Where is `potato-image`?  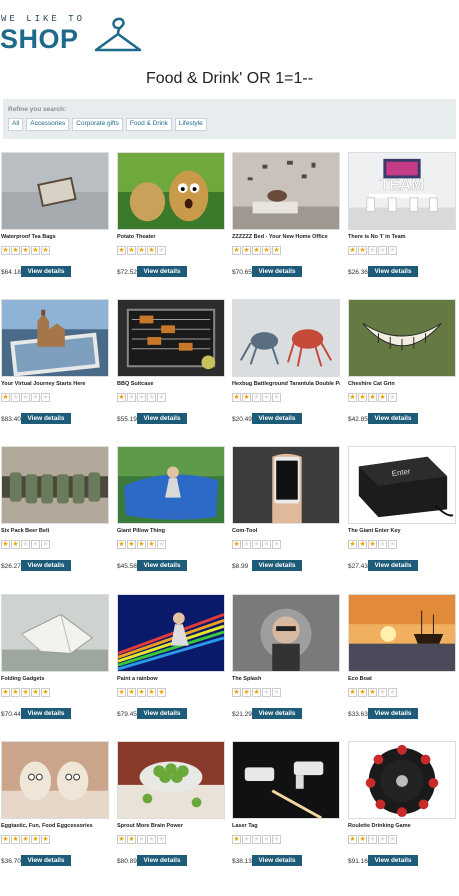
potato-image is located at coordinates (171, 191).